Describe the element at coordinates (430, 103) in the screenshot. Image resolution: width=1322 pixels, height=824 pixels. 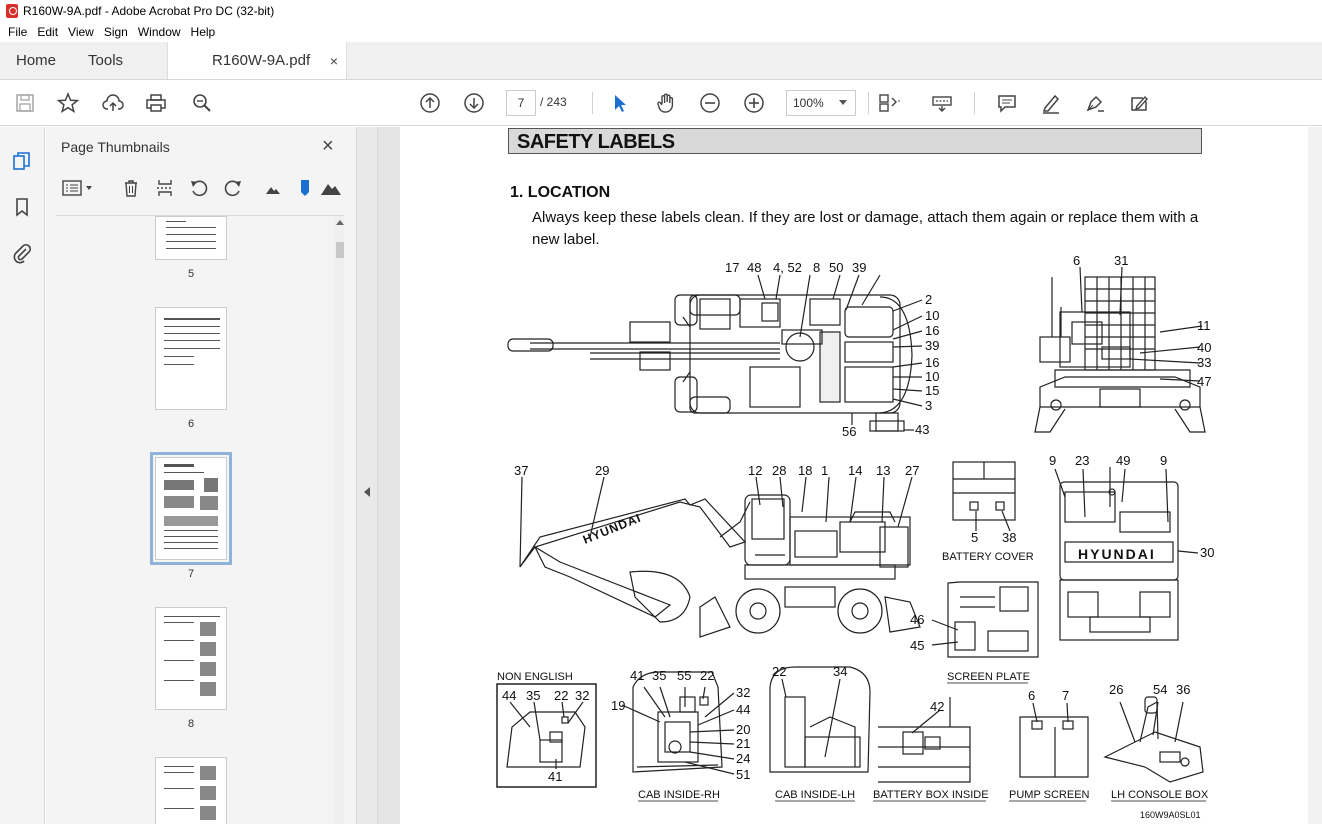
I see `previous-page-icon` at that location.